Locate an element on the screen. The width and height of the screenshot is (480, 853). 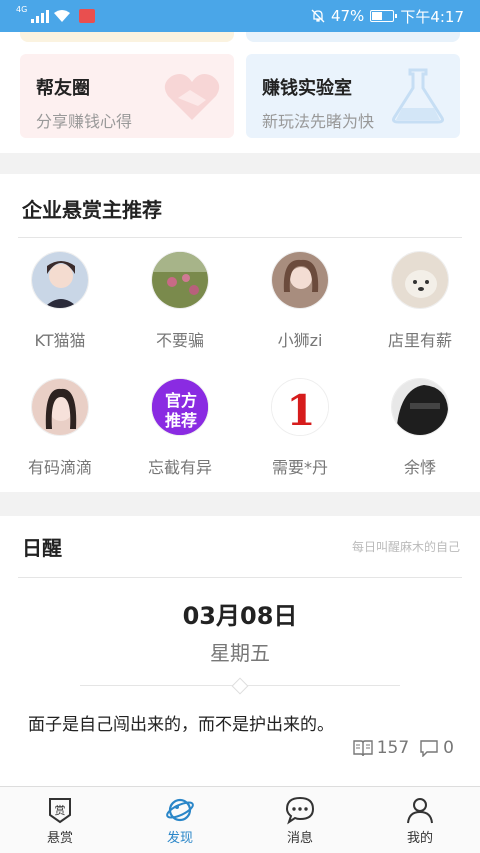
mute-bell-icon is located at coordinates (318, 16).